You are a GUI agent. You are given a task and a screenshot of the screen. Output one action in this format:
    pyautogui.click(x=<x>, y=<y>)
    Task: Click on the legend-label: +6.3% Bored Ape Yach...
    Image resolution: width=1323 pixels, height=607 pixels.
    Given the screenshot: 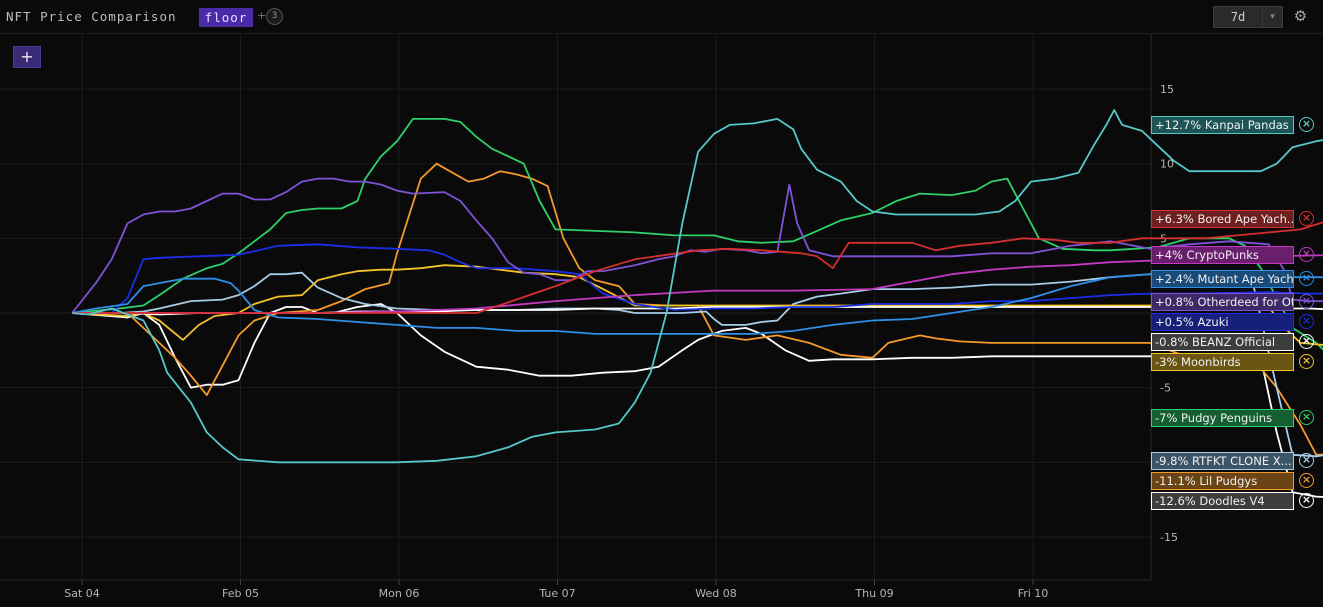 What is the action you would take?
    pyautogui.click(x=1222, y=219)
    